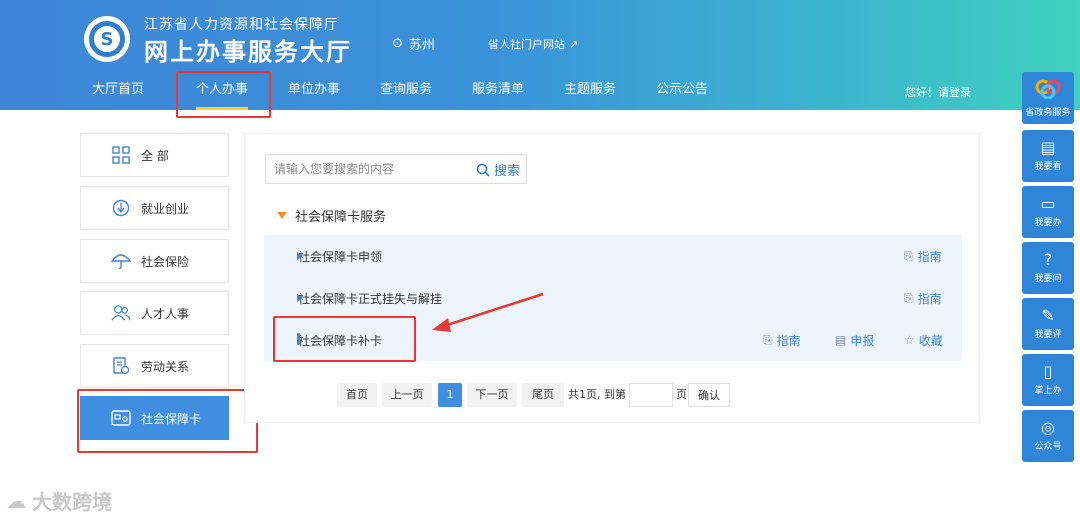  What do you see at coordinates (1048, 427) in the screenshot?
I see `wechat-icon: ◎` at bounding box center [1048, 427].